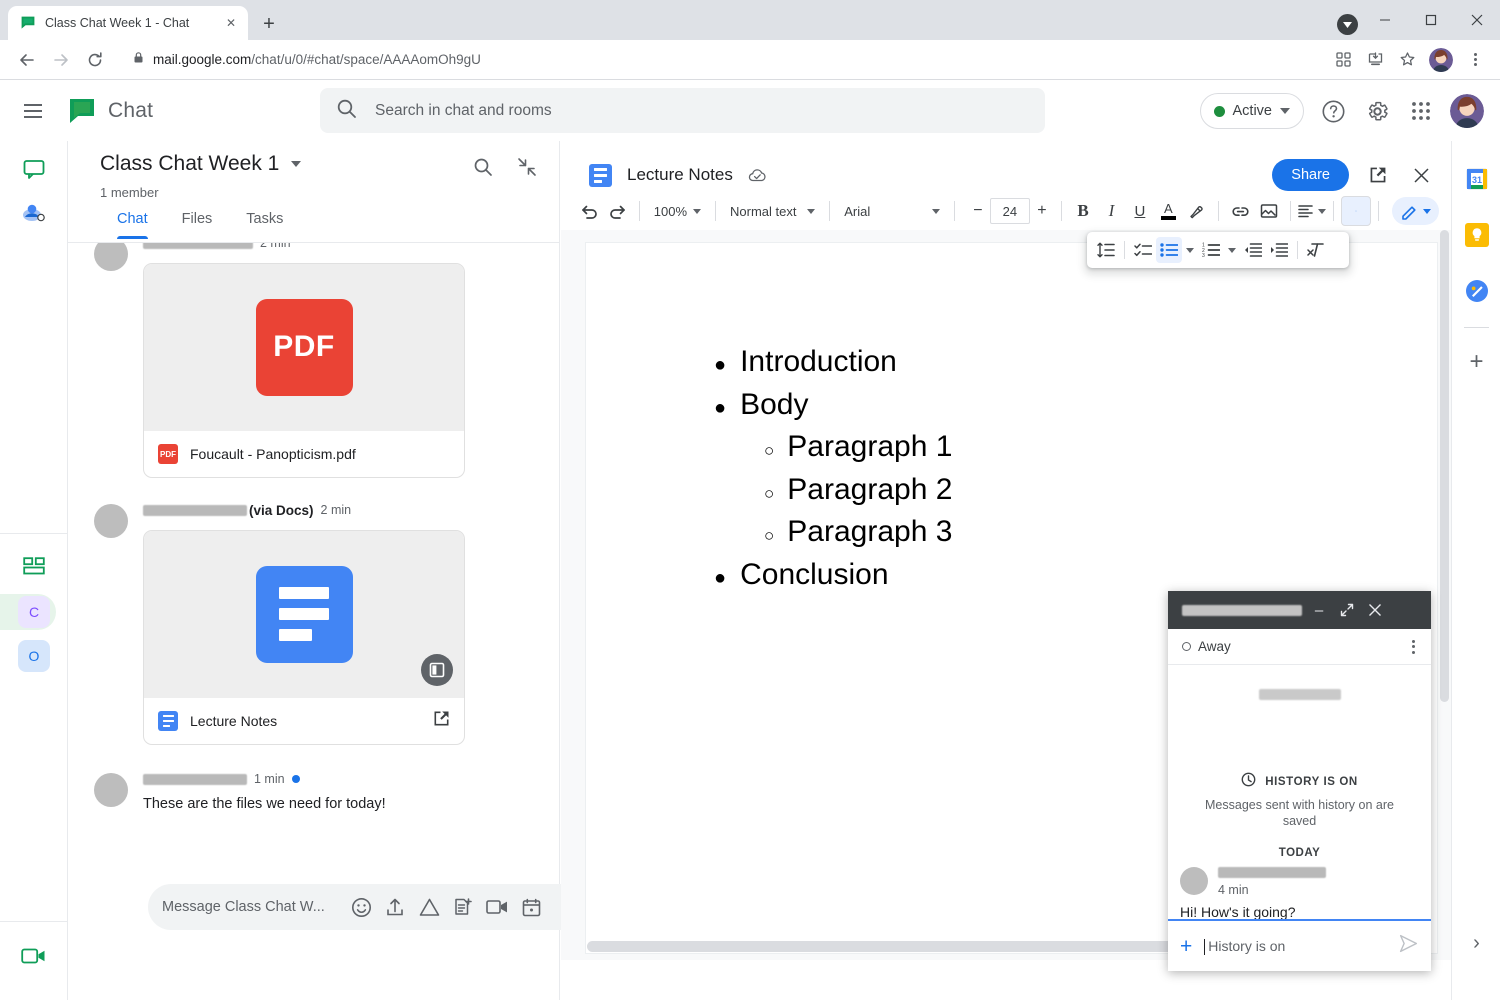 Image resolution: width=1500 pixels, height=1000 pixels. I want to click on help-icon, so click(1333, 111).